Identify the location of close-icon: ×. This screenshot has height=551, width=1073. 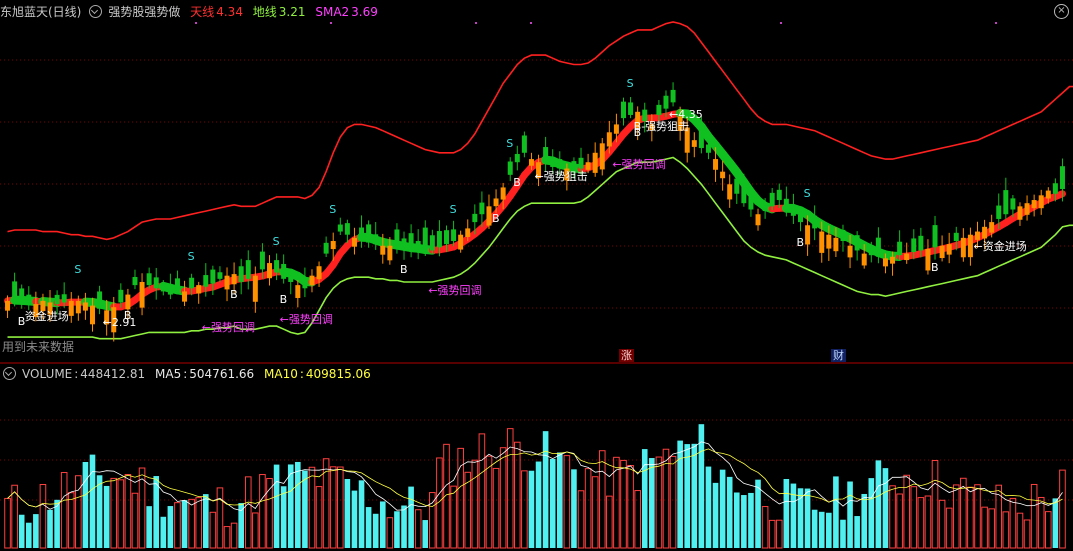
(1061, 11).